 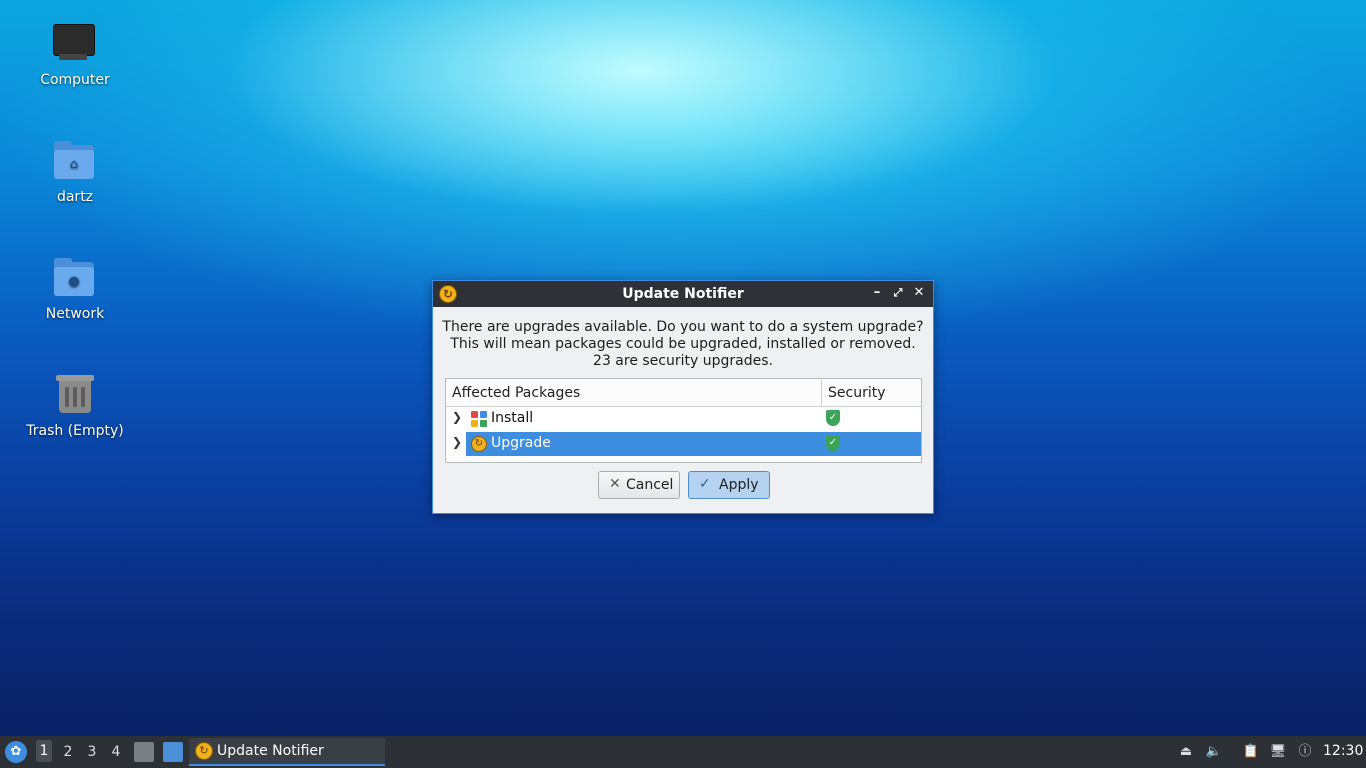 What do you see at coordinates (857, 393) in the screenshot?
I see `column-header-security: Security` at bounding box center [857, 393].